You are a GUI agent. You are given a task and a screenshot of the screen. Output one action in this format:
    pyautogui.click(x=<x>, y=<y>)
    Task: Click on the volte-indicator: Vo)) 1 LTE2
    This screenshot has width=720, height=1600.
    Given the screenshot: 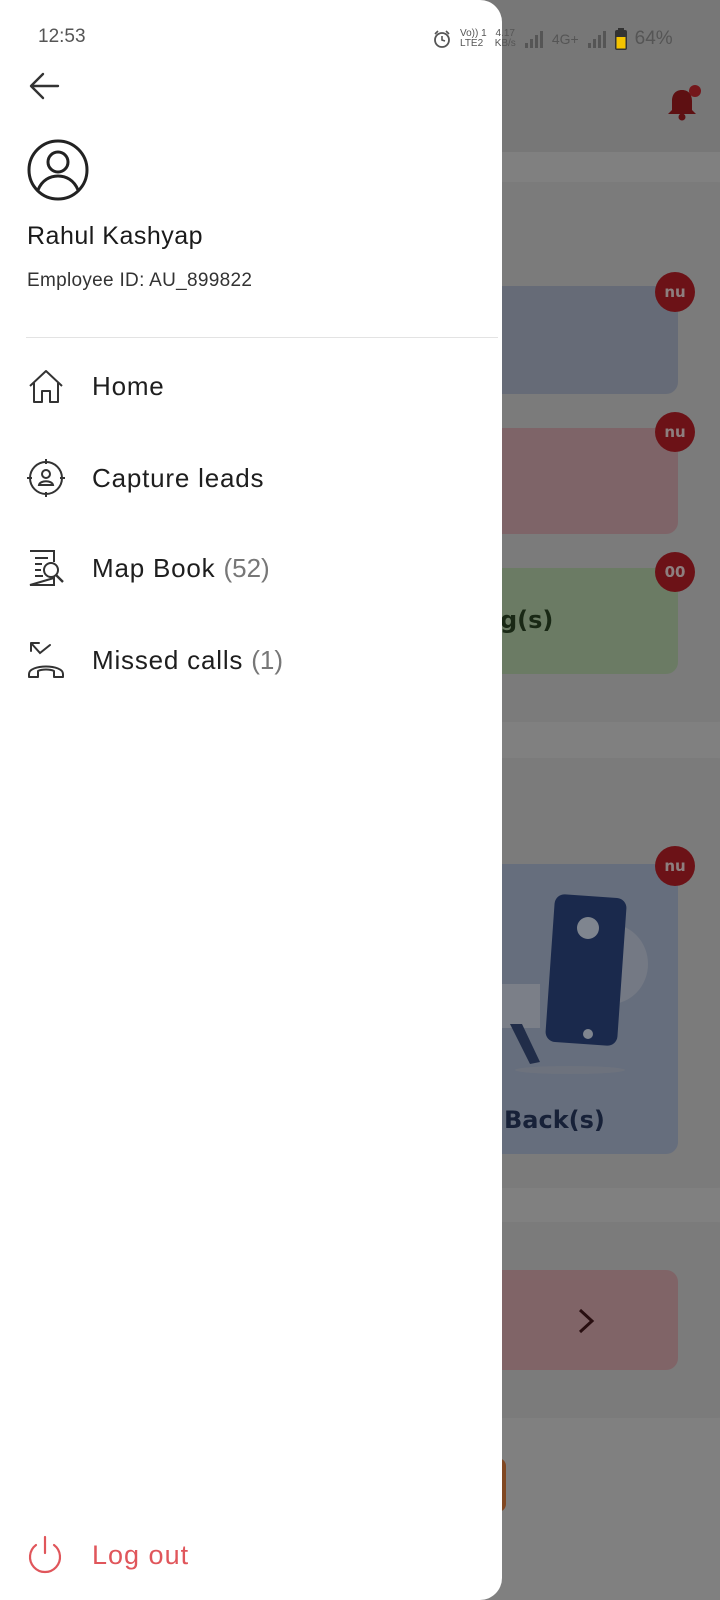 What is the action you would take?
    pyautogui.click(x=473, y=39)
    